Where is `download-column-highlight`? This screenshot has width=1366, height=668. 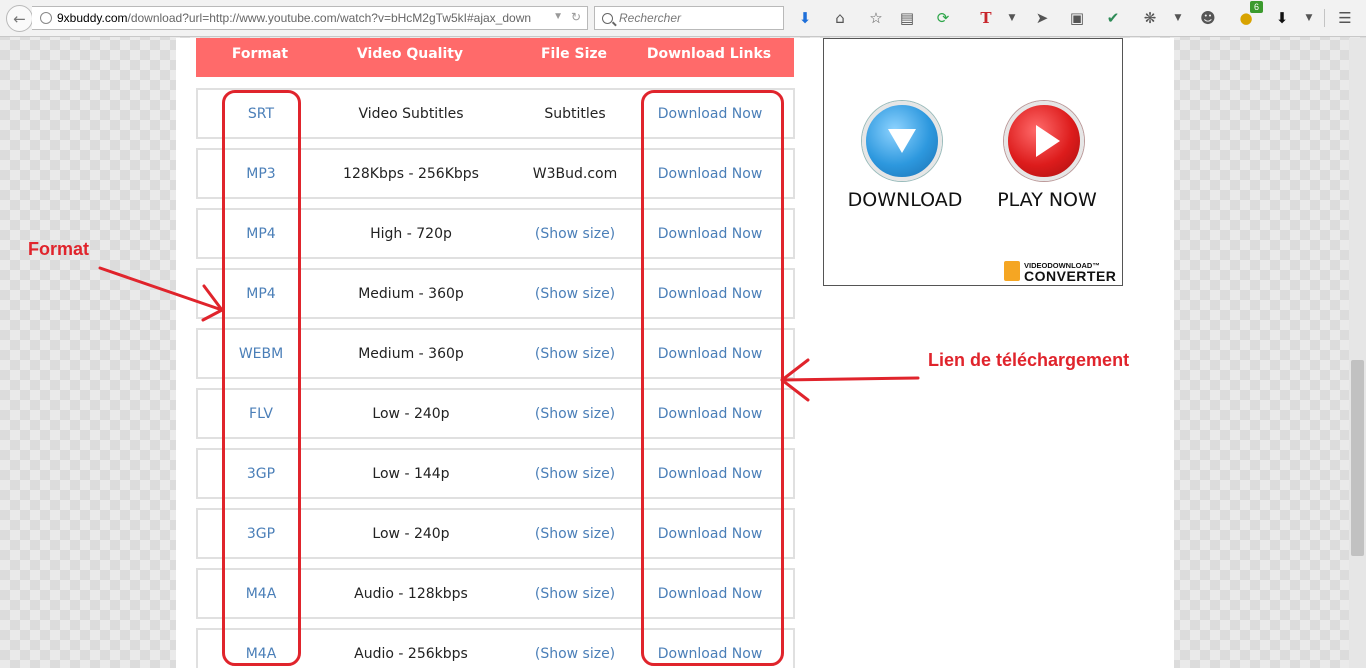 download-column-highlight is located at coordinates (712, 378).